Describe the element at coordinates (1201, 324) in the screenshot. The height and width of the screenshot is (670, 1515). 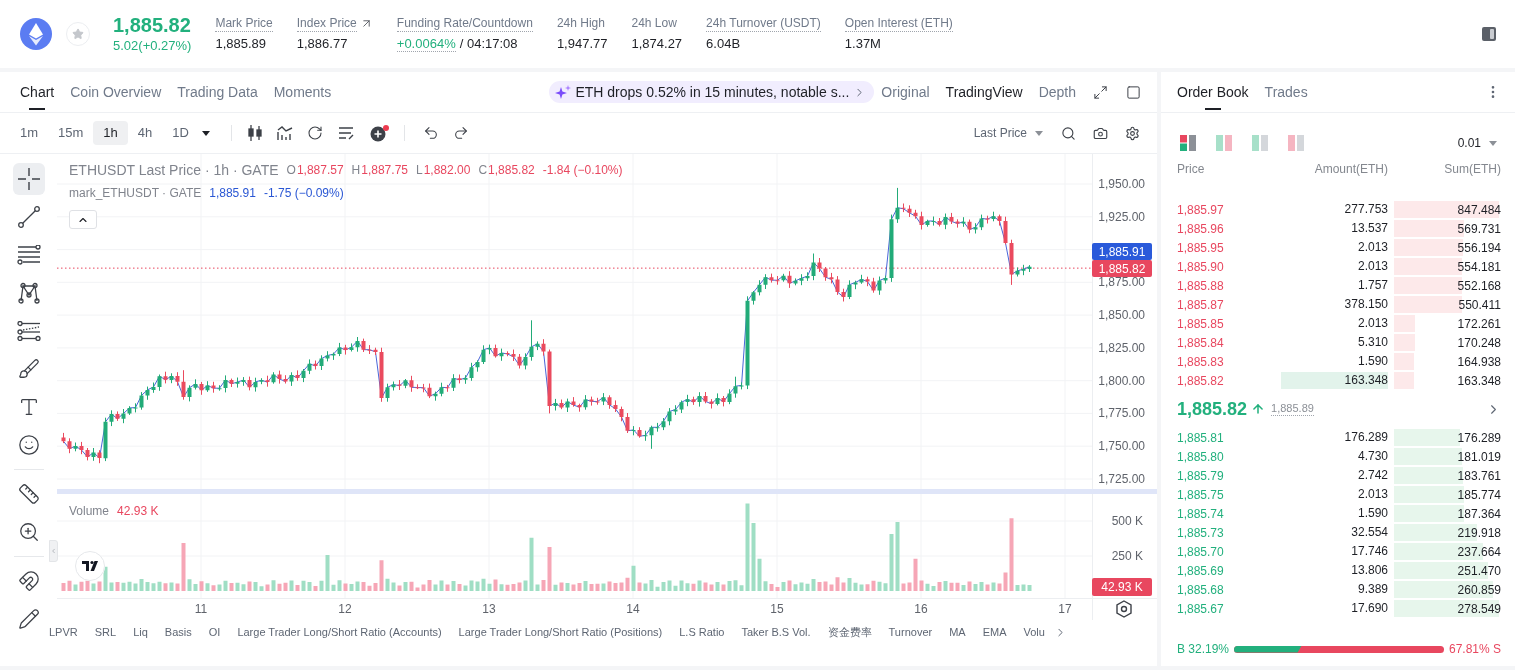
I see `ask-price: 1,885.85` at that location.